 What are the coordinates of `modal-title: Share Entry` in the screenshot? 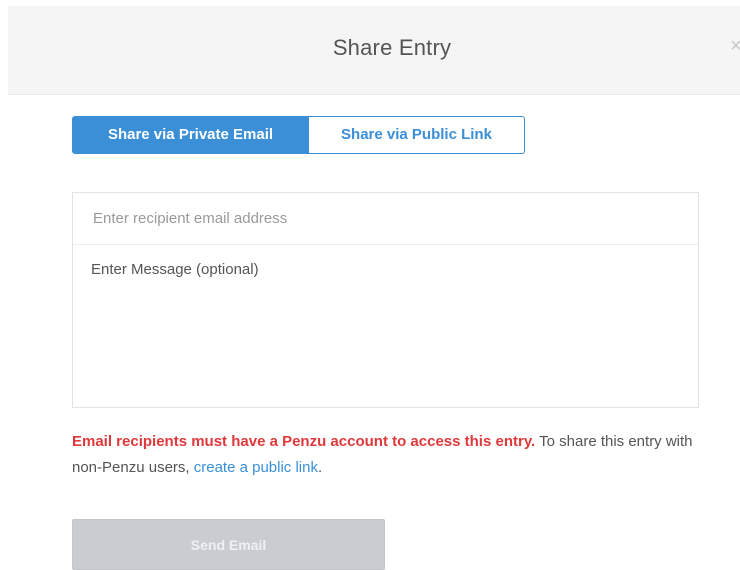 It's located at (392, 47).